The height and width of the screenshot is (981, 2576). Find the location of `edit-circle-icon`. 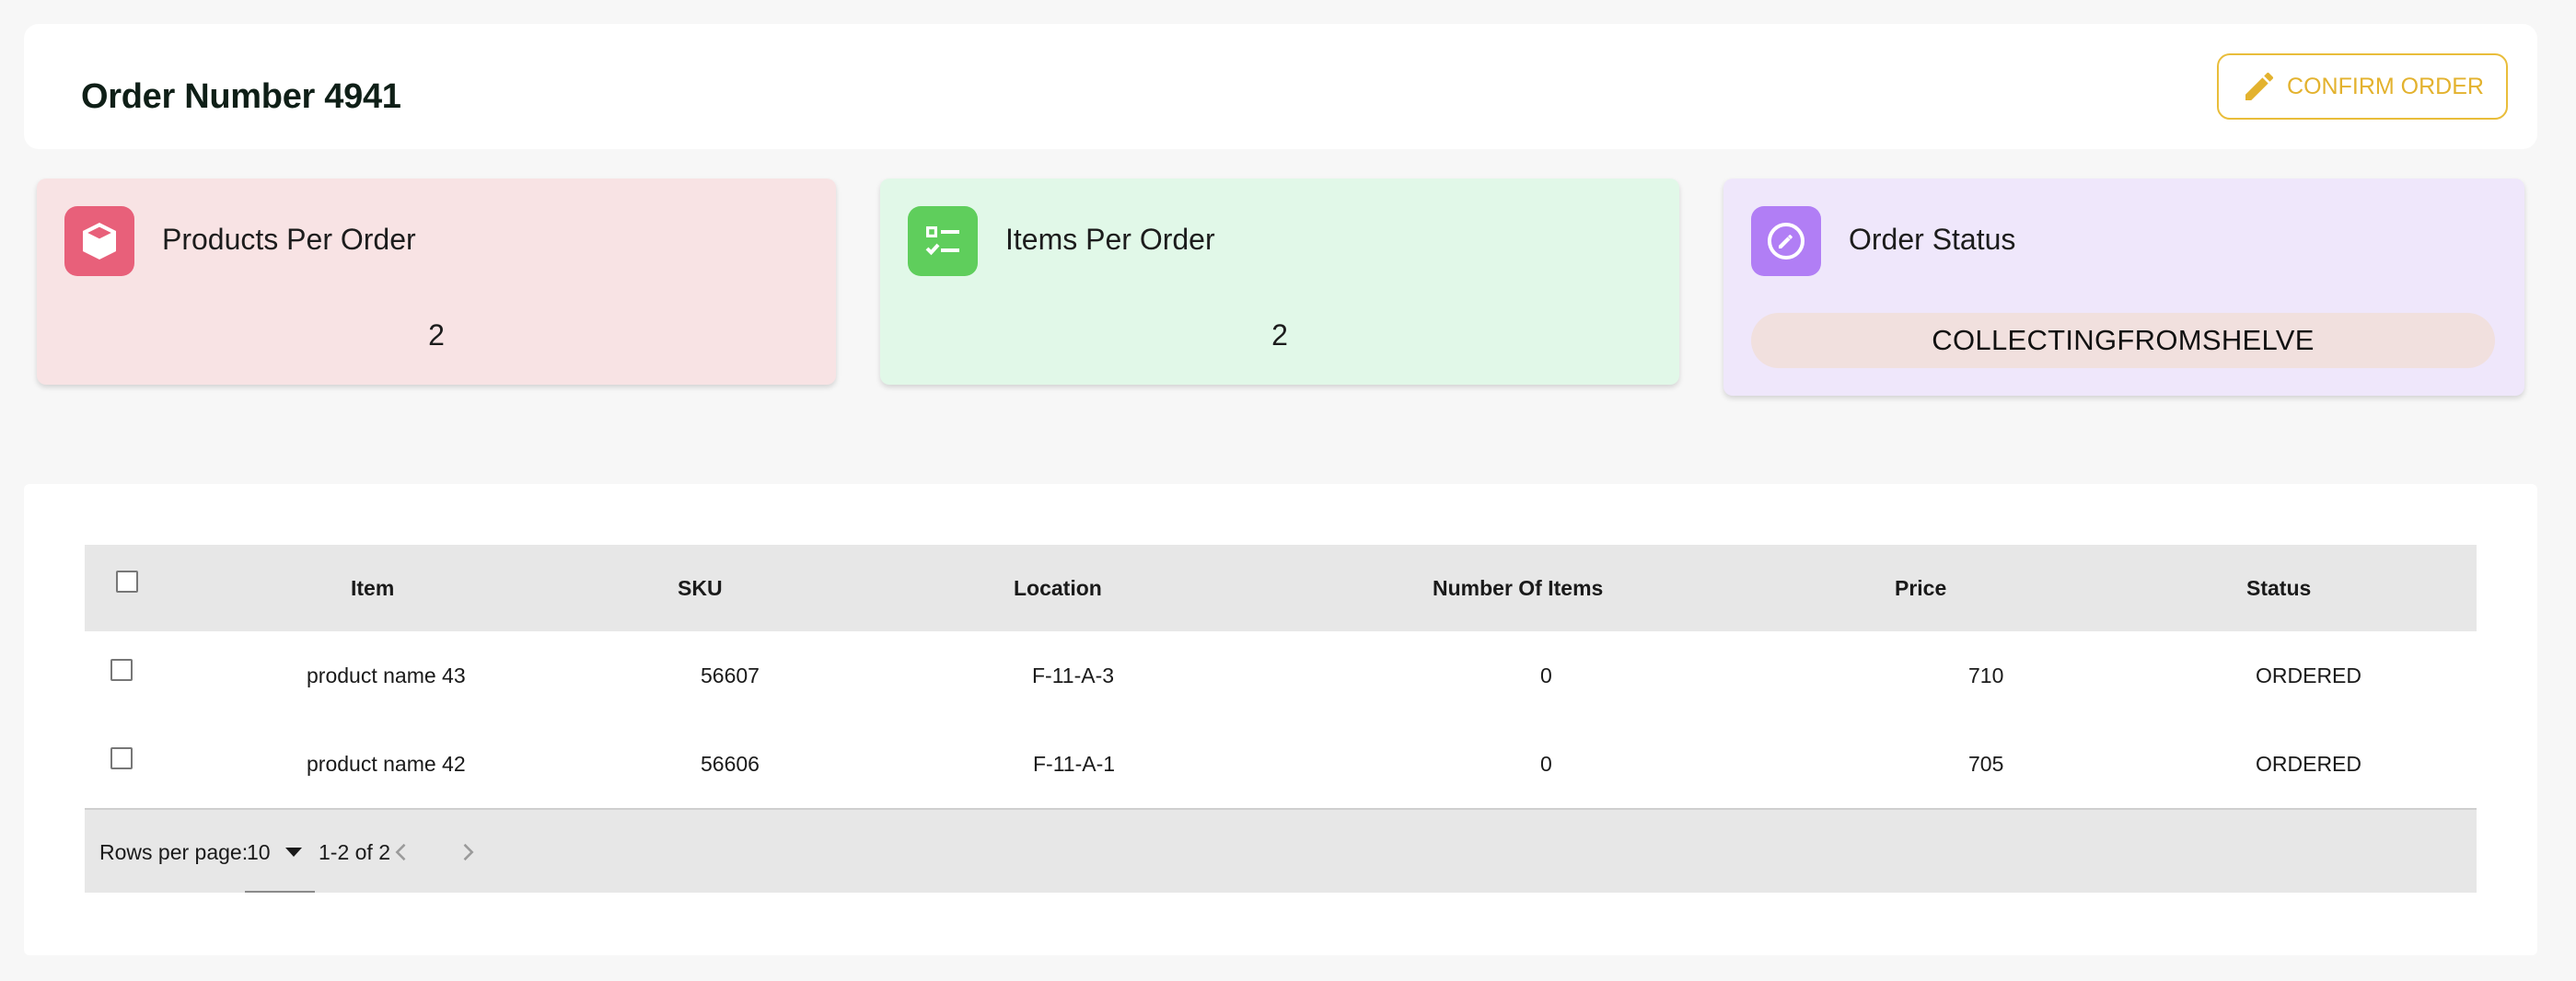

edit-circle-icon is located at coordinates (1786, 241).